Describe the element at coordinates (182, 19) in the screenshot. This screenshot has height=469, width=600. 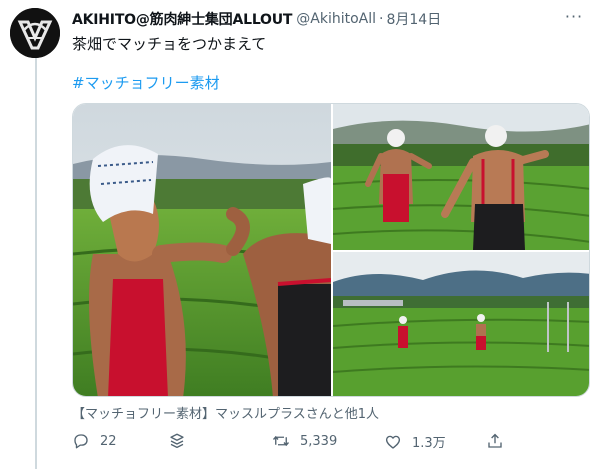
I see `display-name: AKIHITO@筋肉紳士集団ALLOUT` at that location.